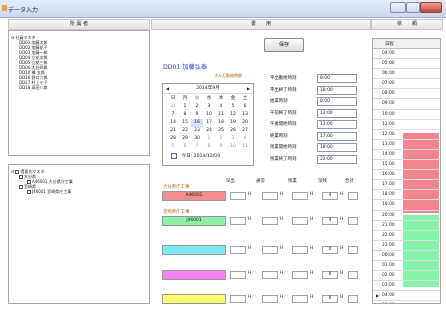 Image resolution: width=446 pixels, height=316 pixels. What do you see at coordinates (406, 74) in the screenshot?
I see `time-slot: 06:00` at bounding box center [406, 74].